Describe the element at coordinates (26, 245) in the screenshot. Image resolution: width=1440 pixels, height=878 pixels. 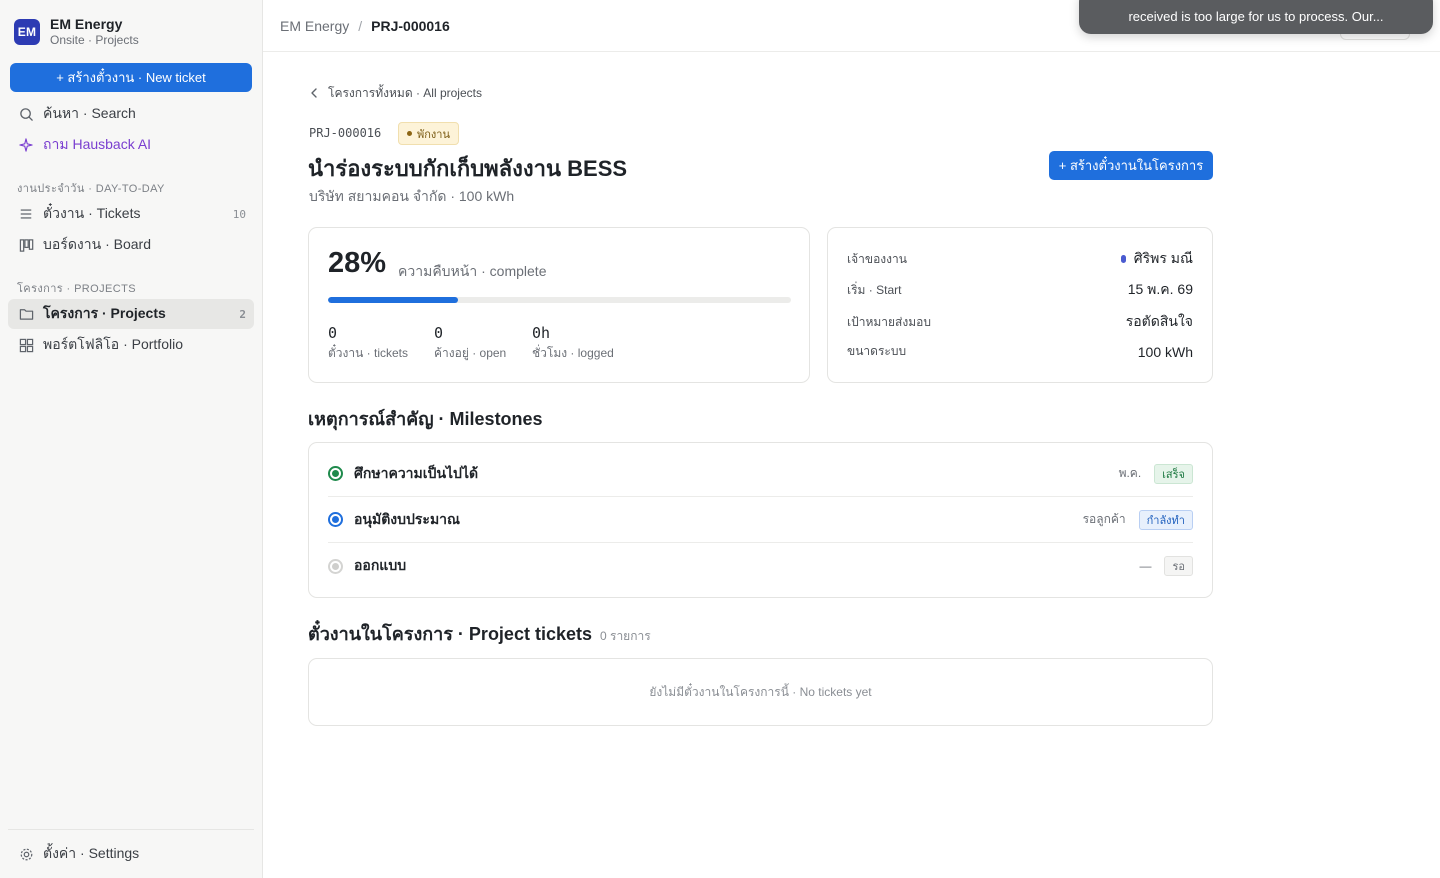
I see `board-icon` at that location.